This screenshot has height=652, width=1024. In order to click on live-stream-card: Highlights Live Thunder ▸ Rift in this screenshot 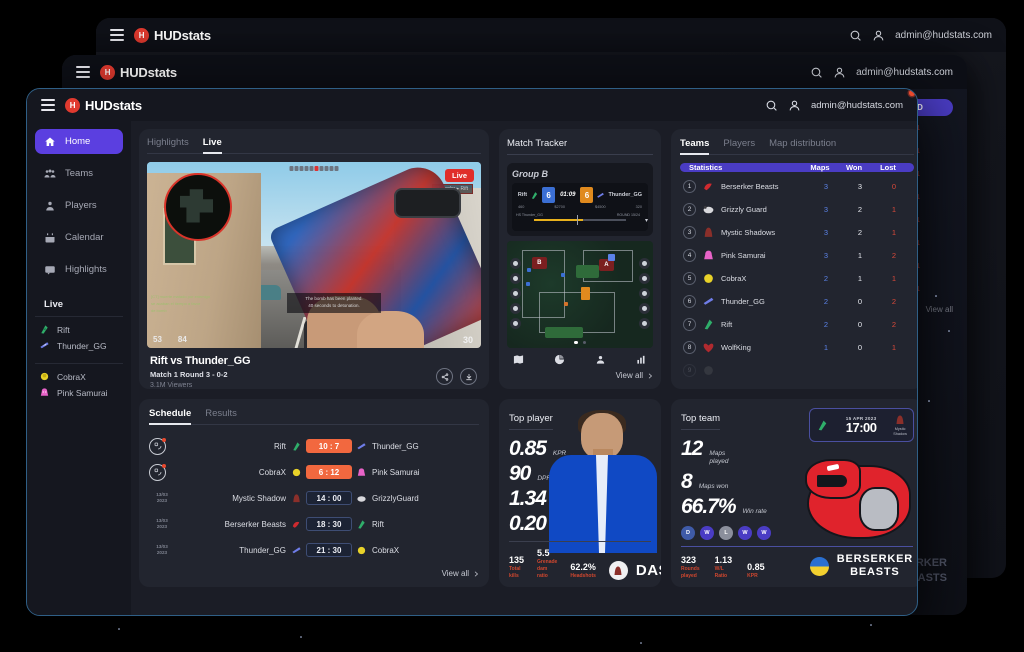, I will do `click(314, 259)`.